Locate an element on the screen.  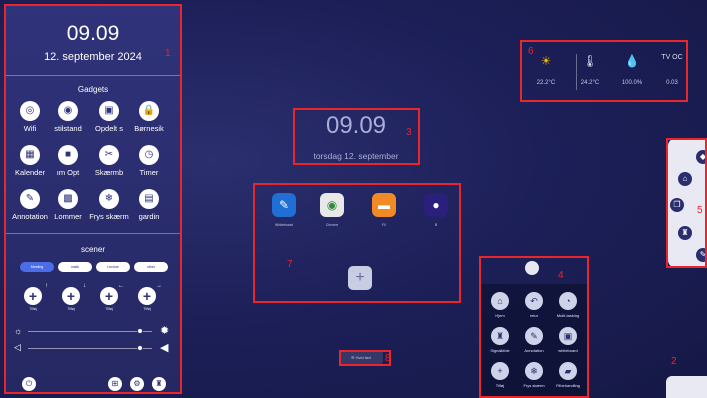
scene-tab: other is located at coordinates (151, 267).